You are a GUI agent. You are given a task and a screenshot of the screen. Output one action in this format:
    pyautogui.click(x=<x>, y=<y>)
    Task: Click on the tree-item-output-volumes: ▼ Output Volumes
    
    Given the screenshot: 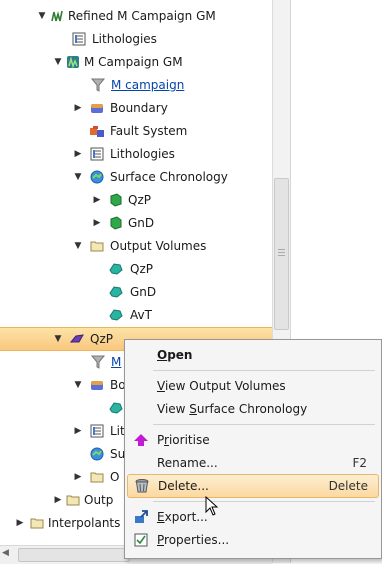 What is the action you would take?
    pyautogui.click(x=136, y=246)
    